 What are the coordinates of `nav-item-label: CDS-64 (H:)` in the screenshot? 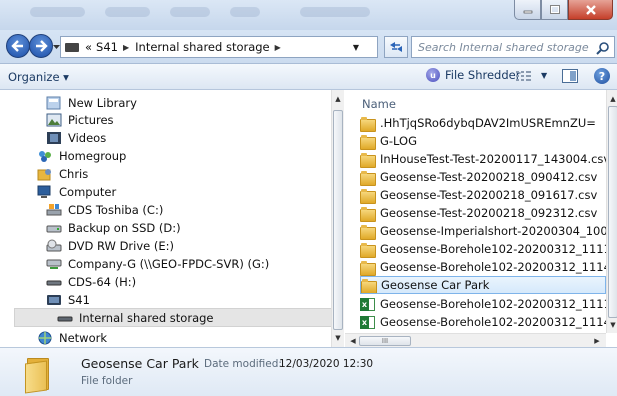 It's located at (102, 281).